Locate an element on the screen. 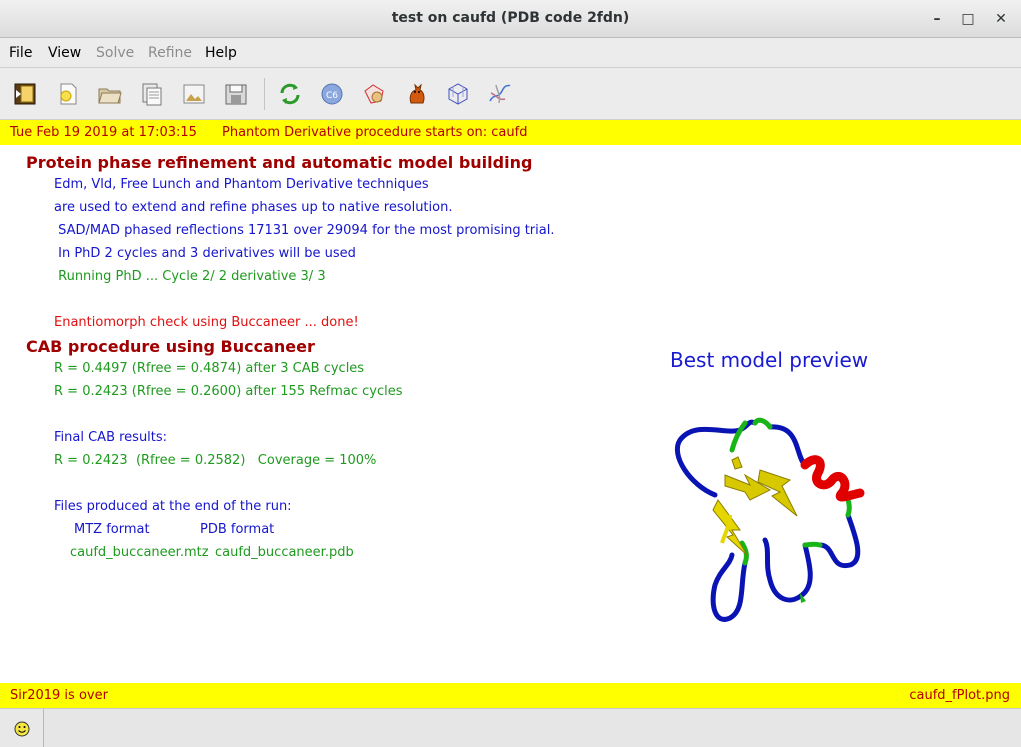 The height and width of the screenshot is (747, 1021). preview-title: Best model preview is located at coordinates (769, 360).